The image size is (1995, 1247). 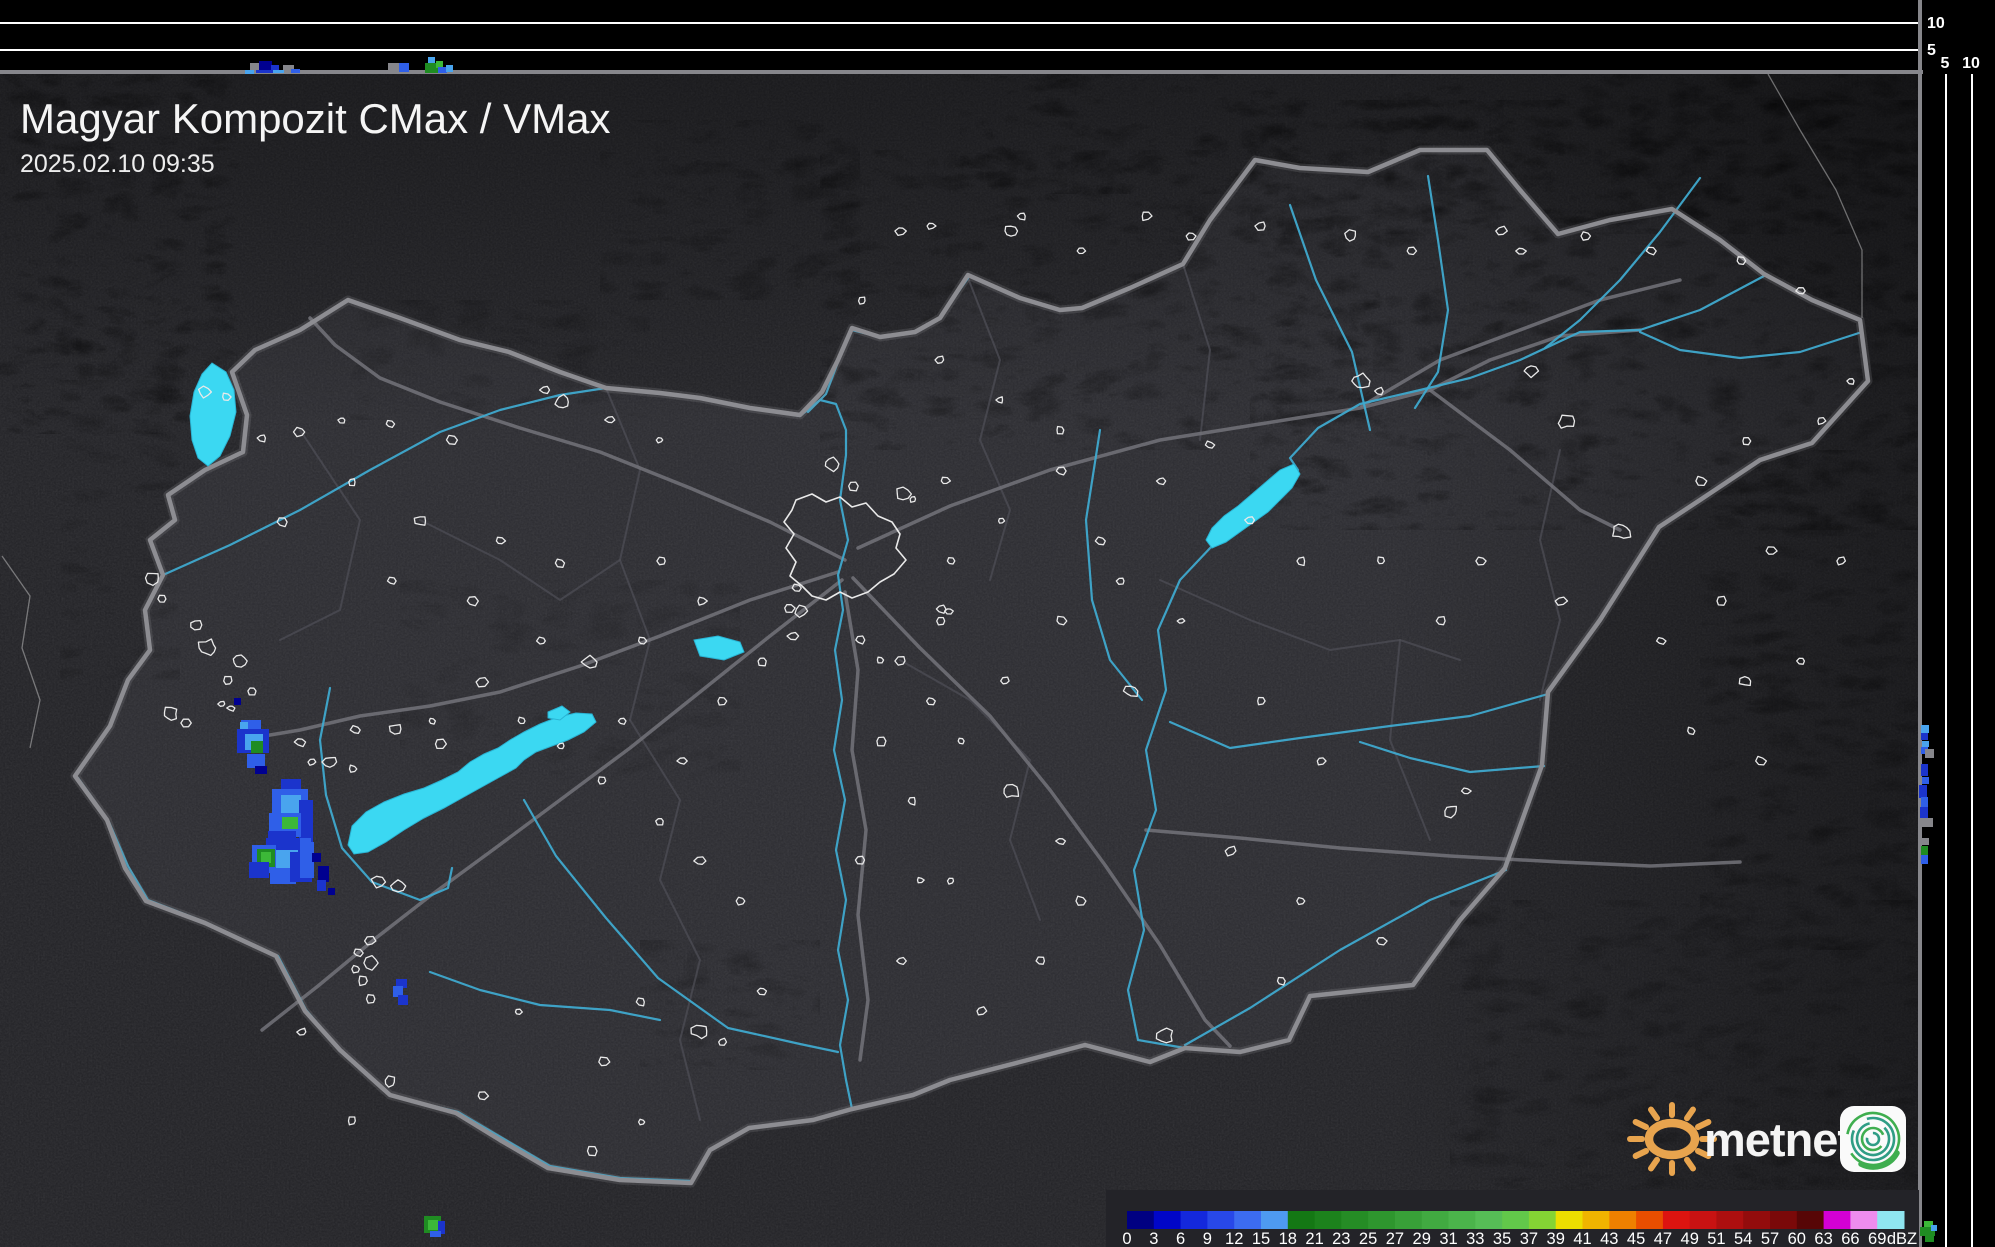 What do you see at coordinates (1850, 1238) in the screenshot?
I see `legend-tick-label: 66` at bounding box center [1850, 1238].